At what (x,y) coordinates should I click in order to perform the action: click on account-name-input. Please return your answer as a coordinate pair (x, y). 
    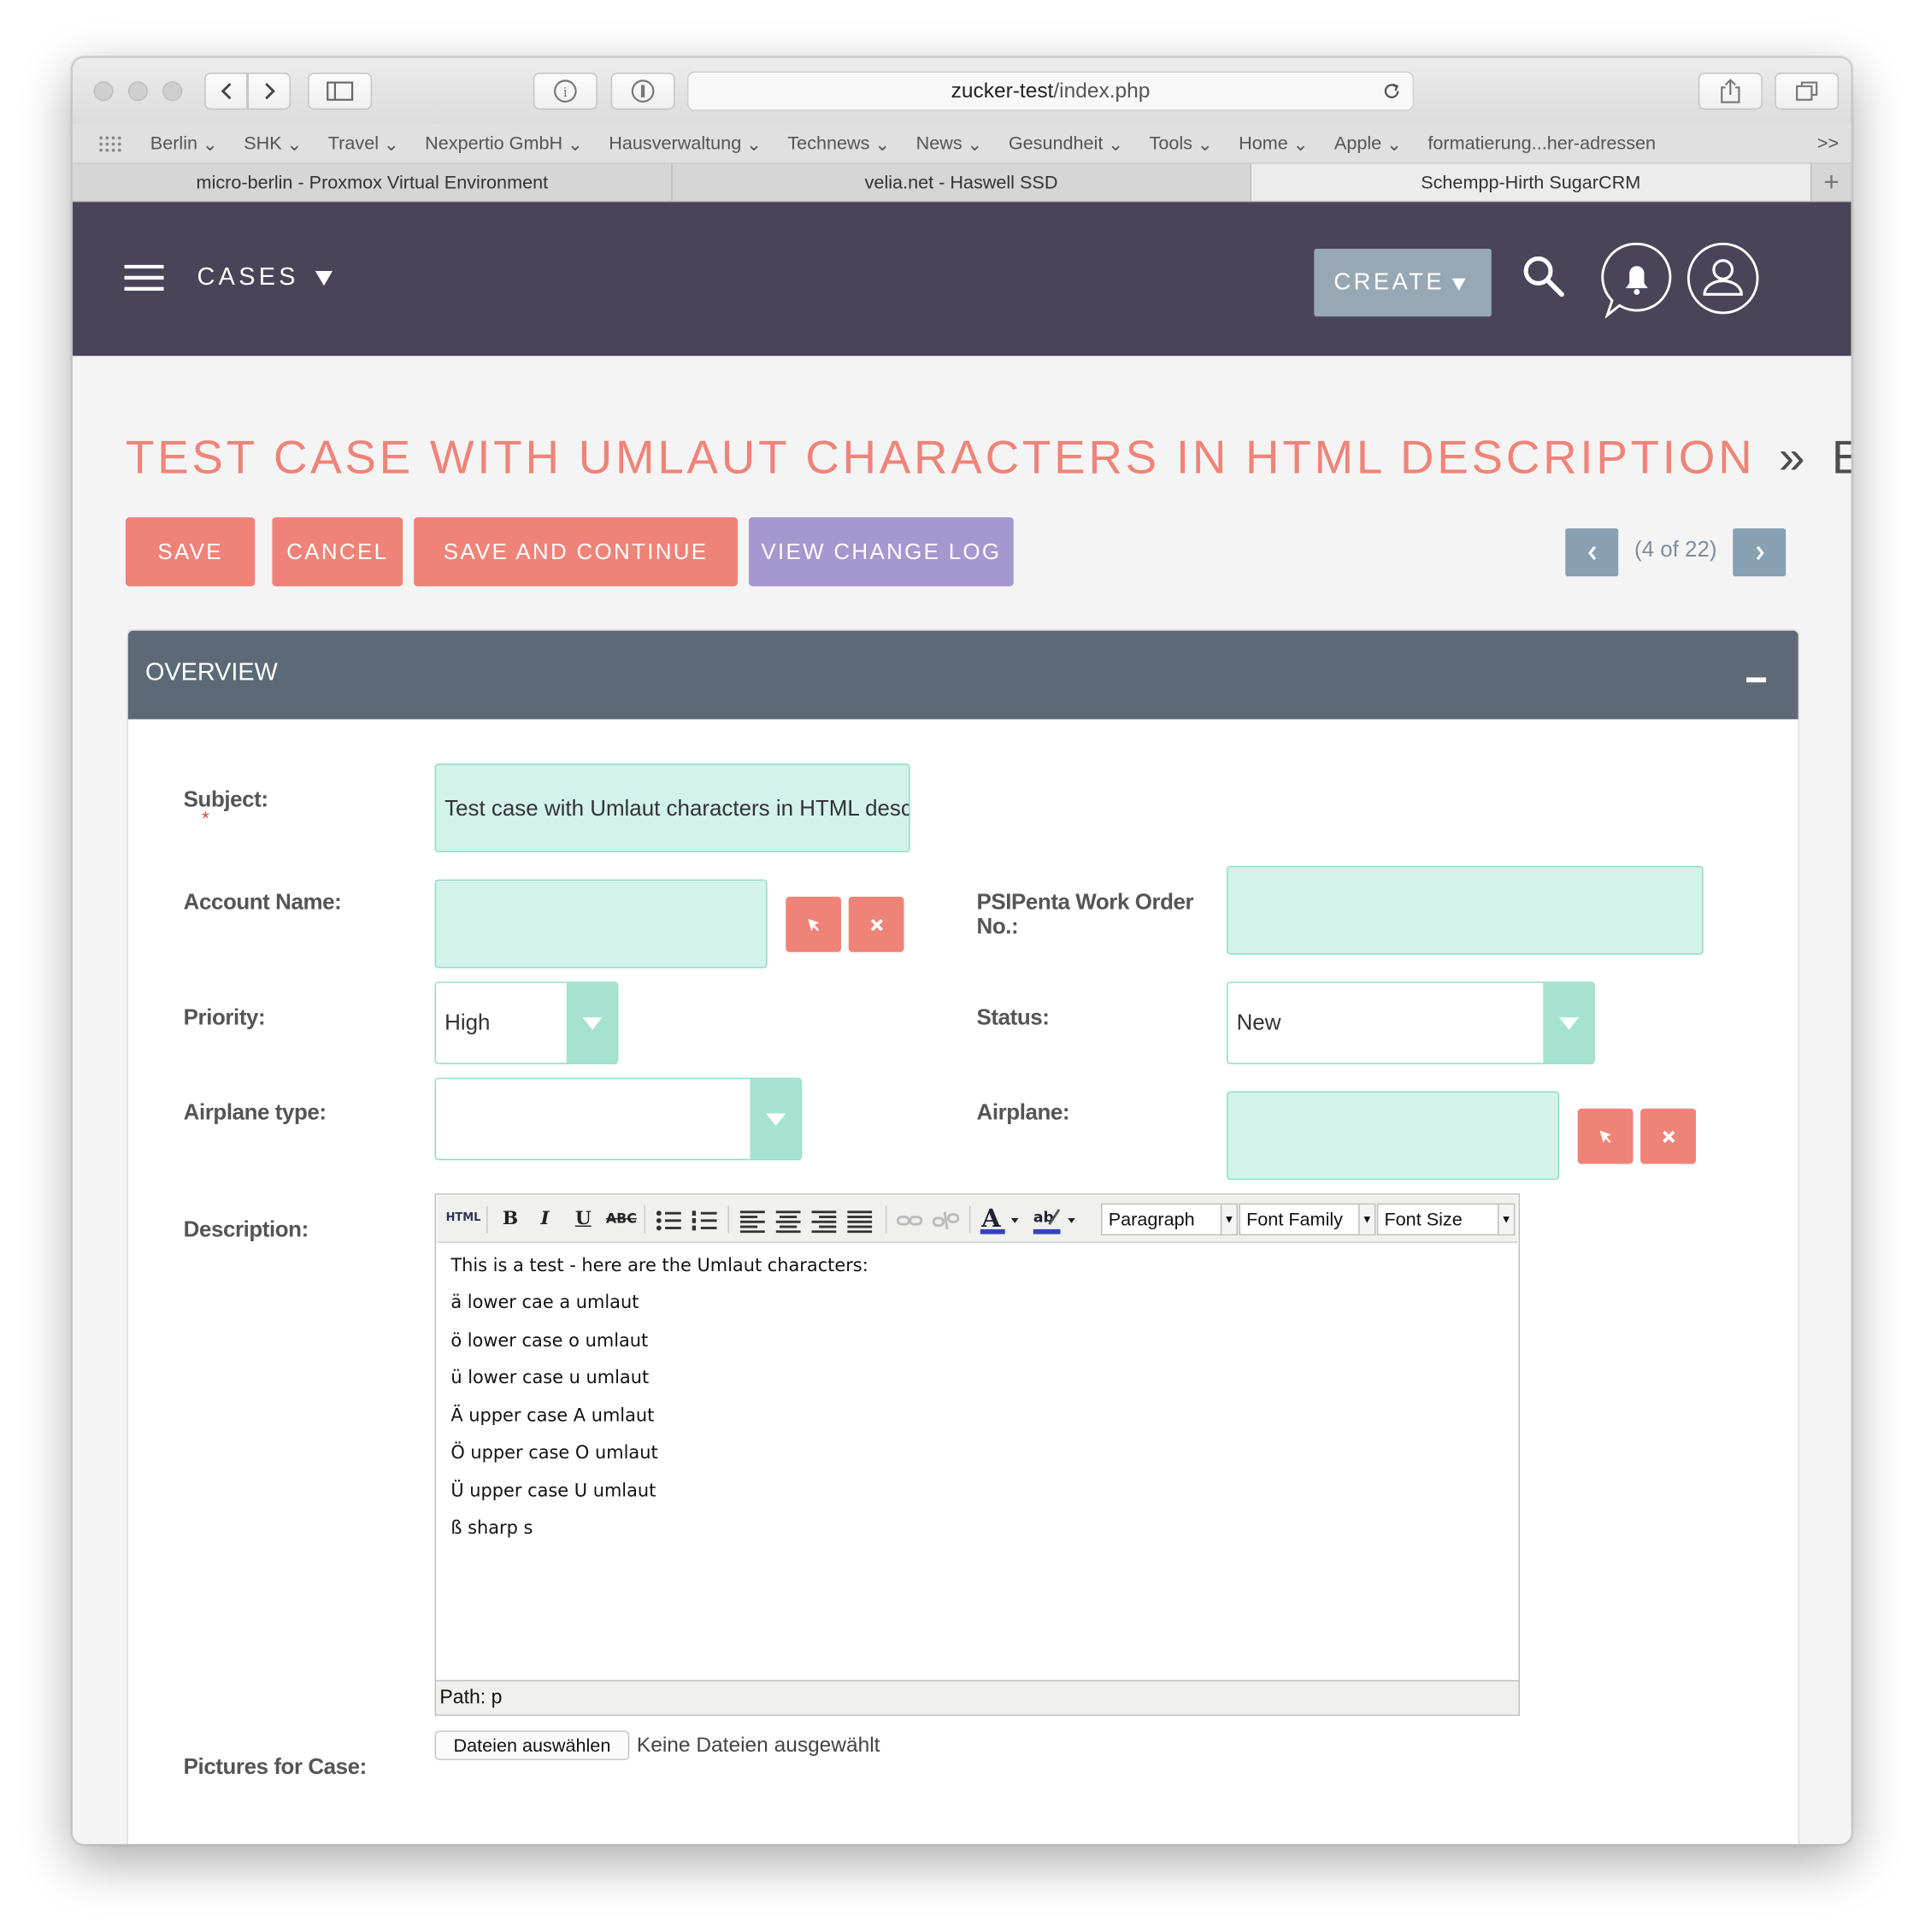
    Looking at the image, I should click on (601, 924).